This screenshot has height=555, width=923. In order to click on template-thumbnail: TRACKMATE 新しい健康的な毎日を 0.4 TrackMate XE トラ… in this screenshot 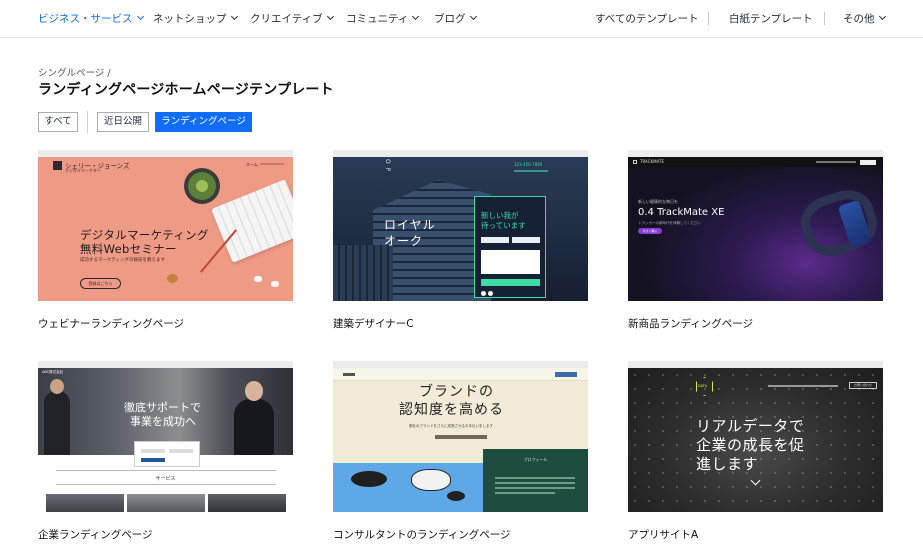, I will do `click(755, 225)`.